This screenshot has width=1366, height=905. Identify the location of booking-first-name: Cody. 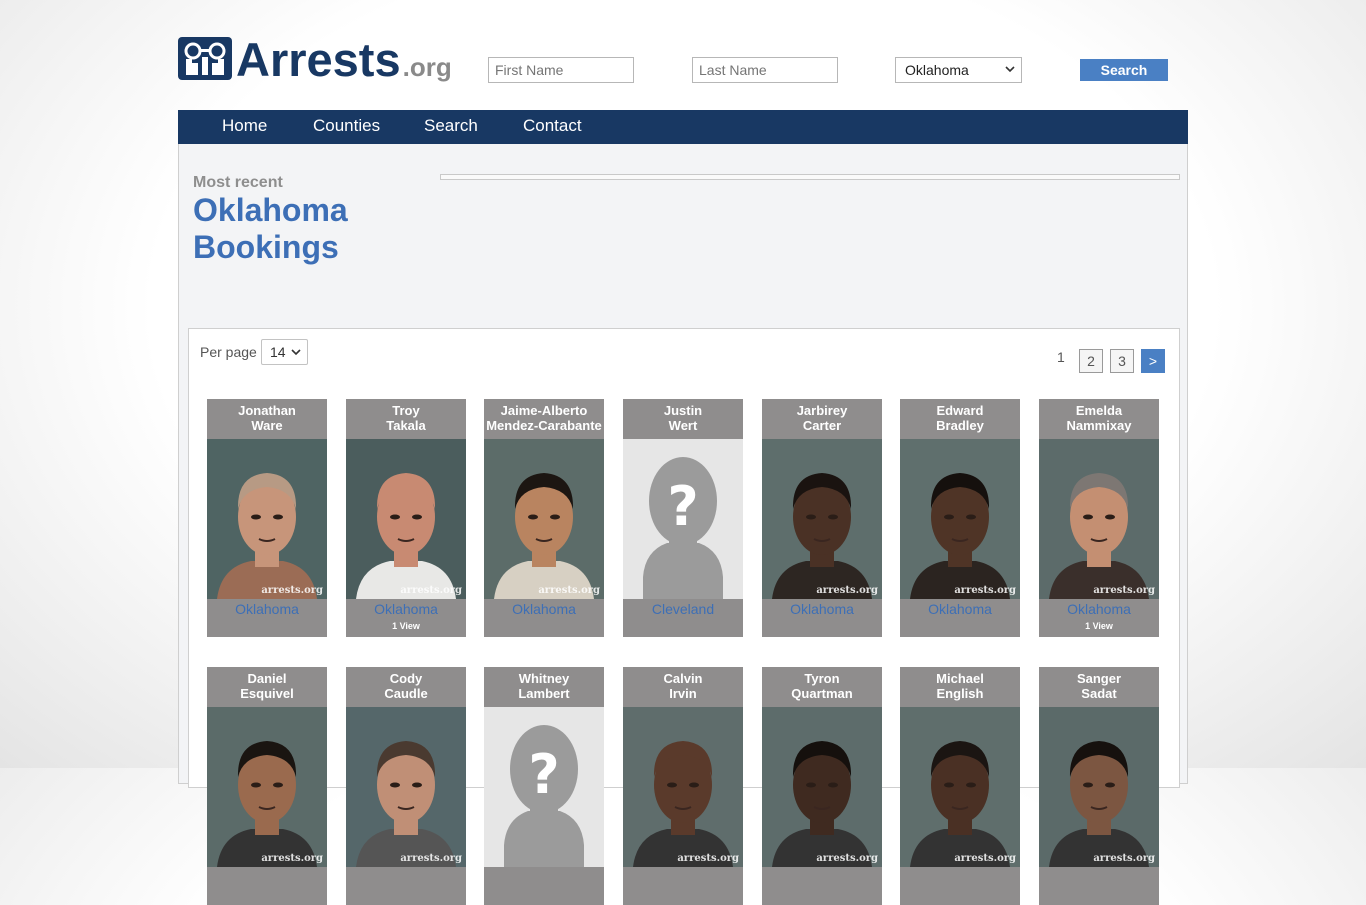
(406, 678).